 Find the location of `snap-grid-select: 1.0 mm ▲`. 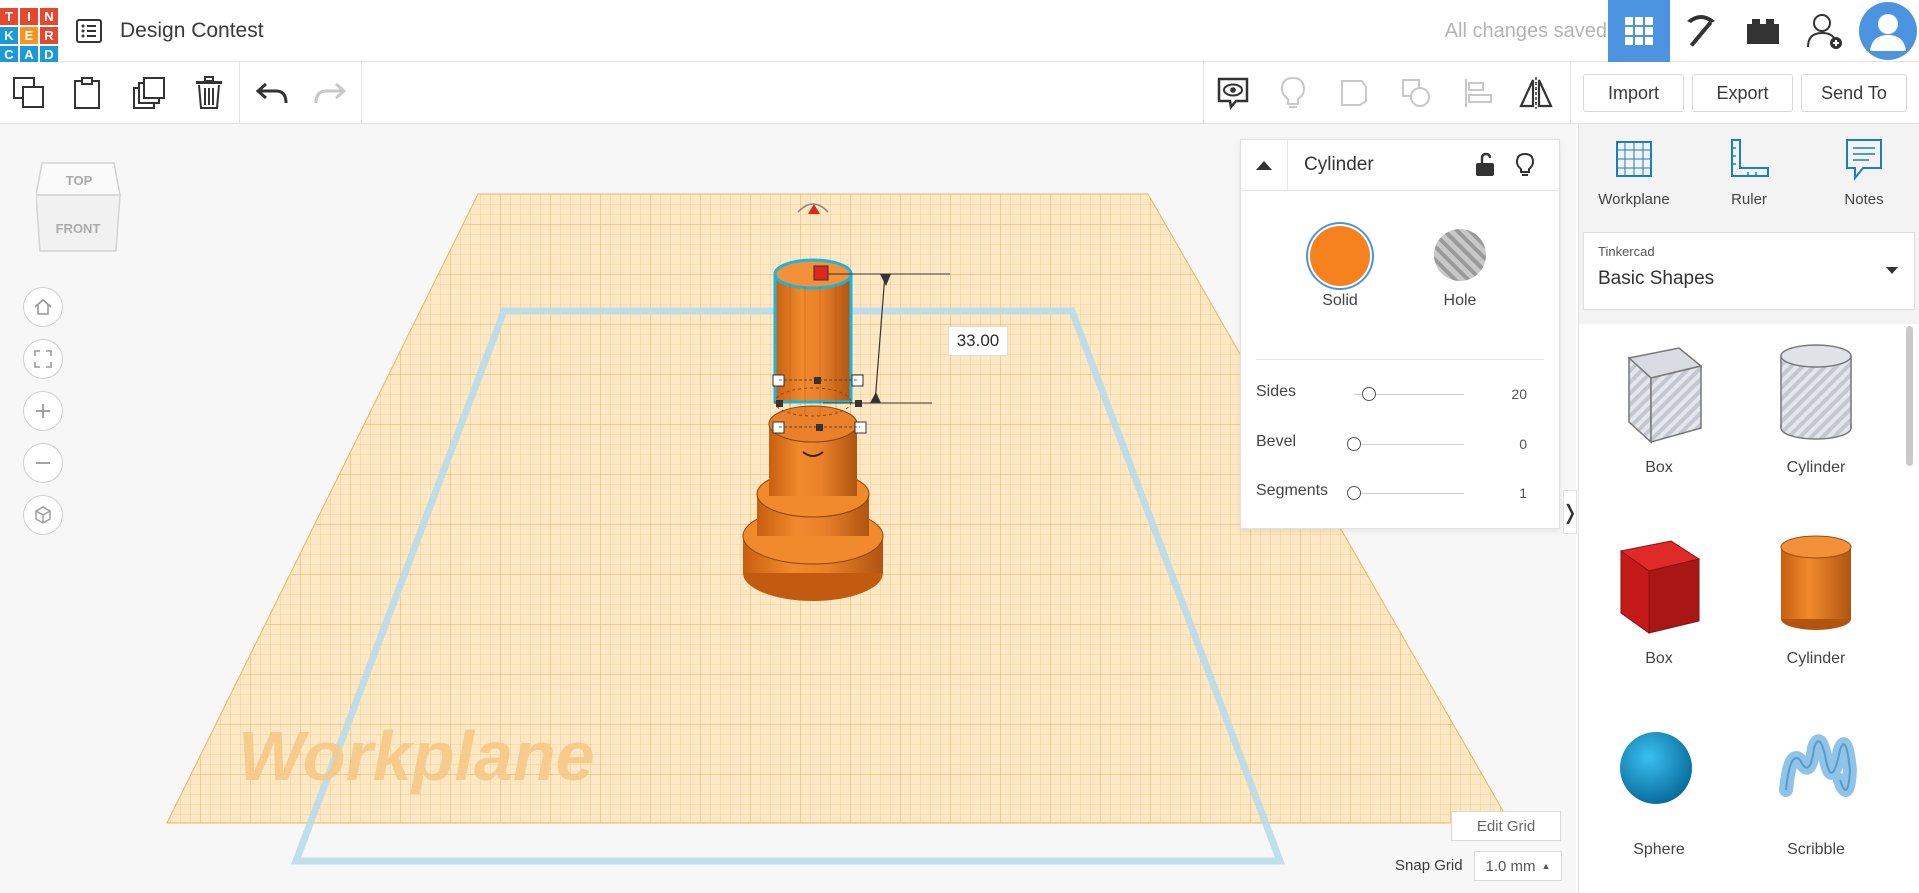

snap-grid-select: 1.0 mm ▲ is located at coordinates (1518, 866).